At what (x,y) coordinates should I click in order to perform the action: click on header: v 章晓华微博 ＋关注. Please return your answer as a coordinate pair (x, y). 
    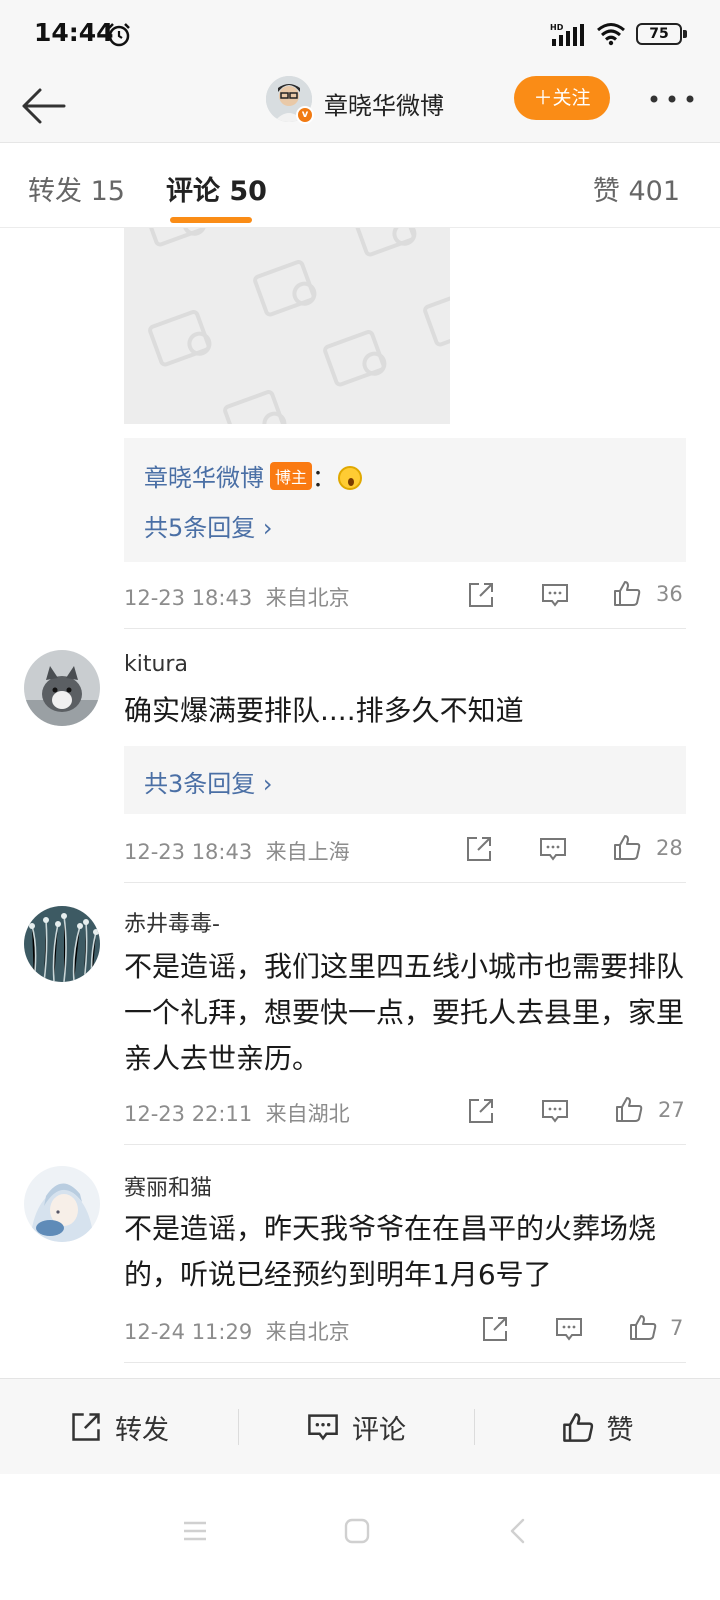
    Looking at the image, I should click on (360, 106).